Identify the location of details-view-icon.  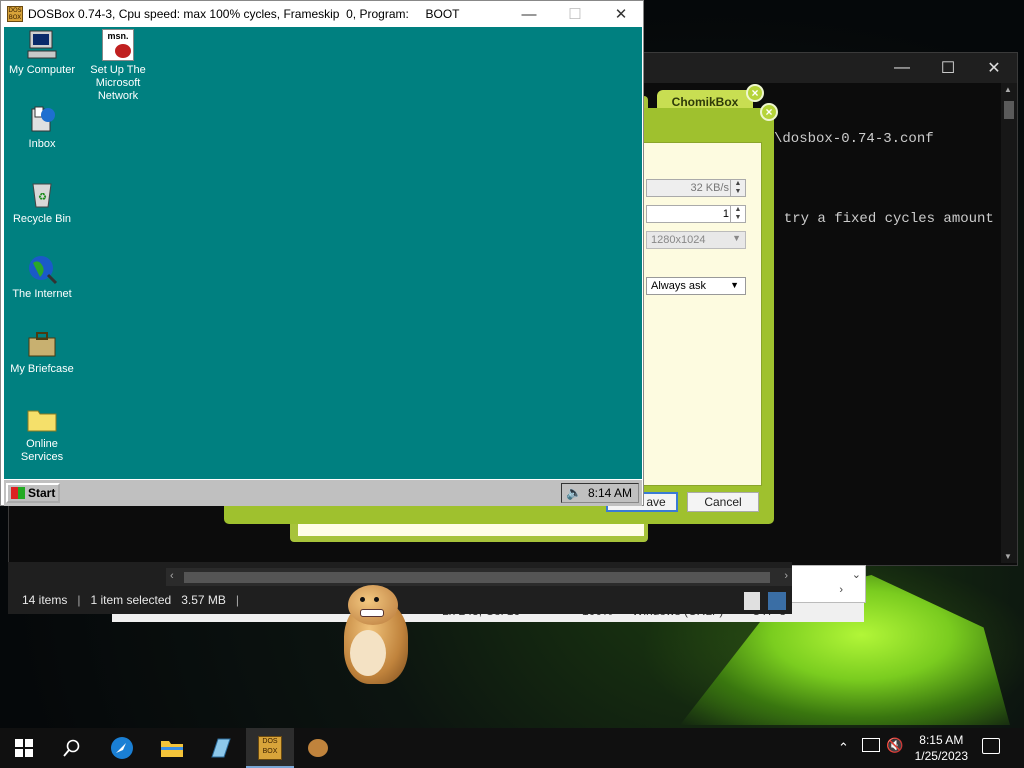
(752, 601).